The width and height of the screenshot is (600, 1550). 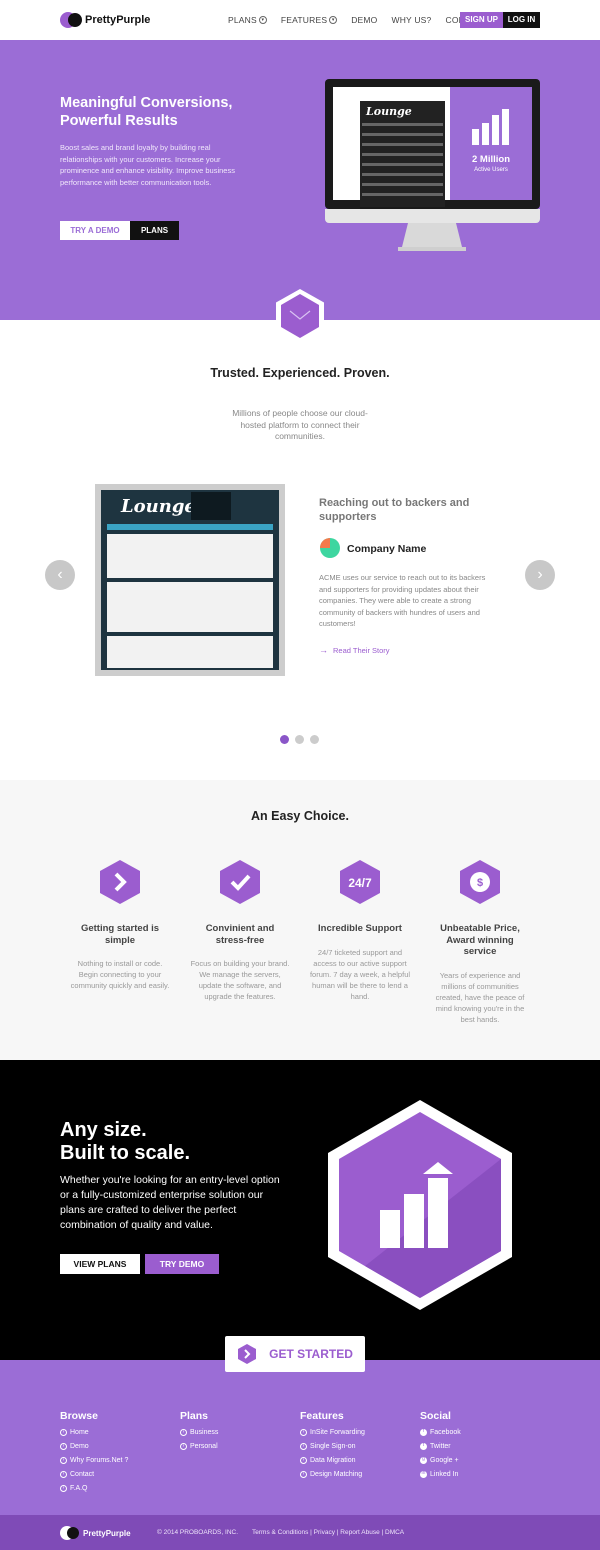 I want to click on footer-link: g Google +, so click(x=440, y=1460).